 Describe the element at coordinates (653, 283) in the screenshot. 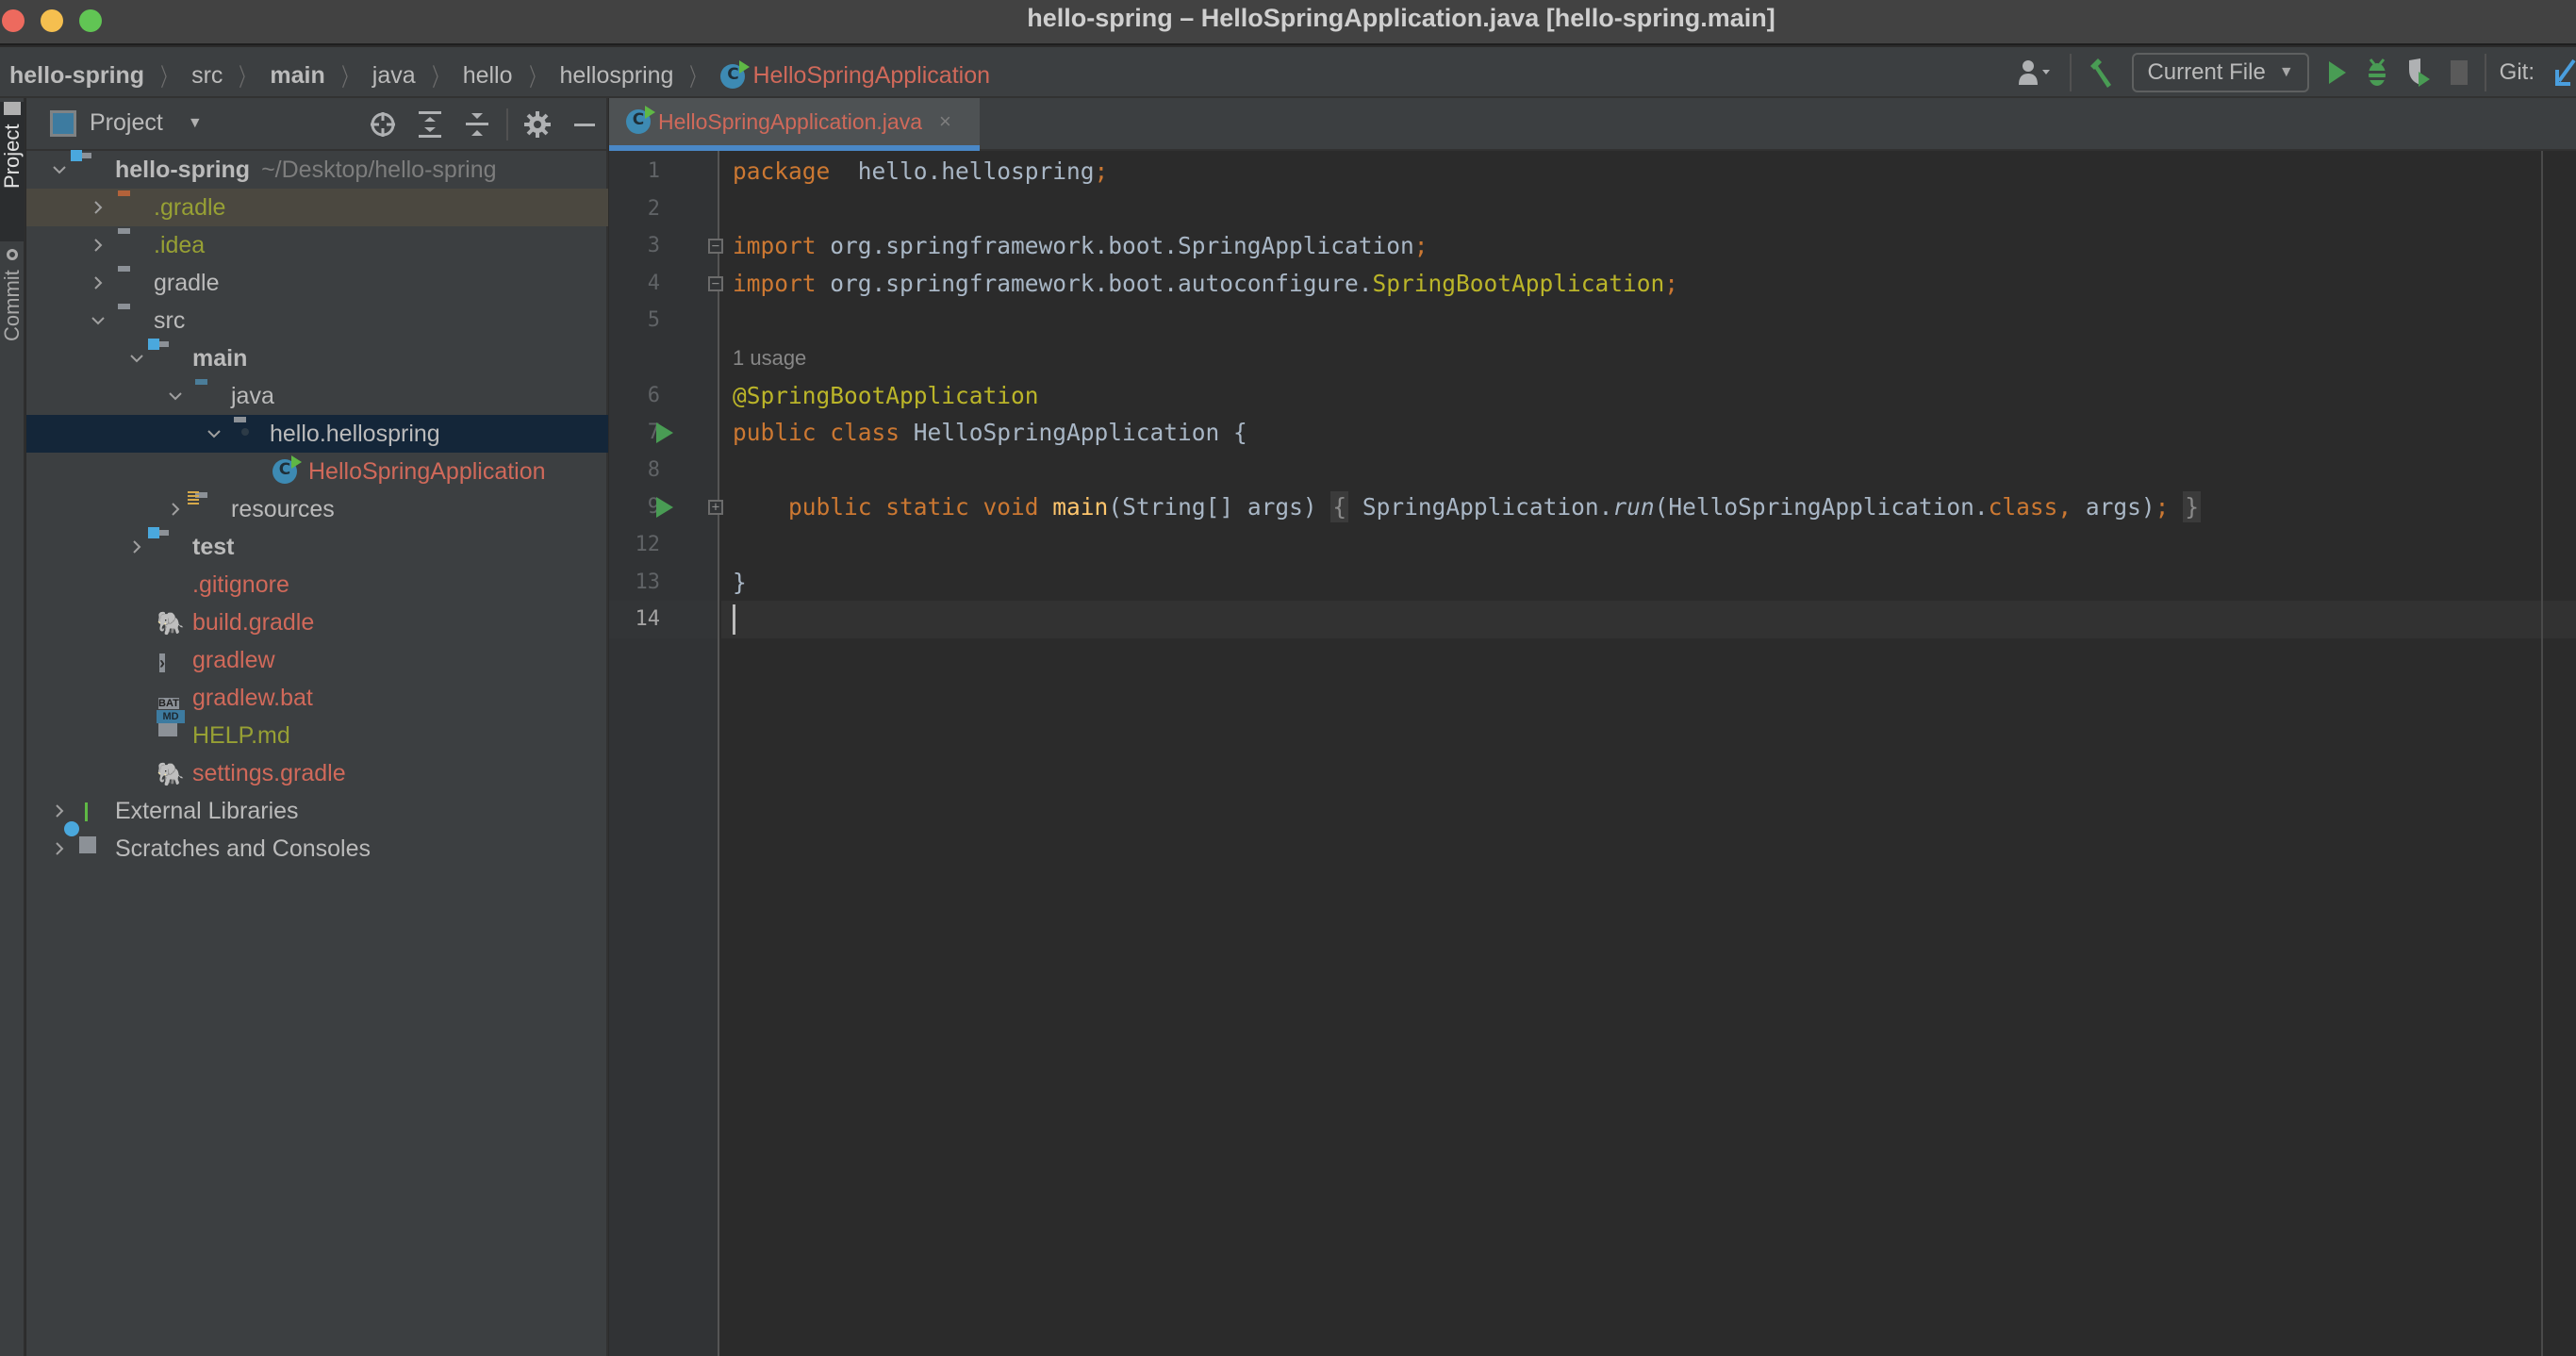

I see `line-number: 4` at that location.